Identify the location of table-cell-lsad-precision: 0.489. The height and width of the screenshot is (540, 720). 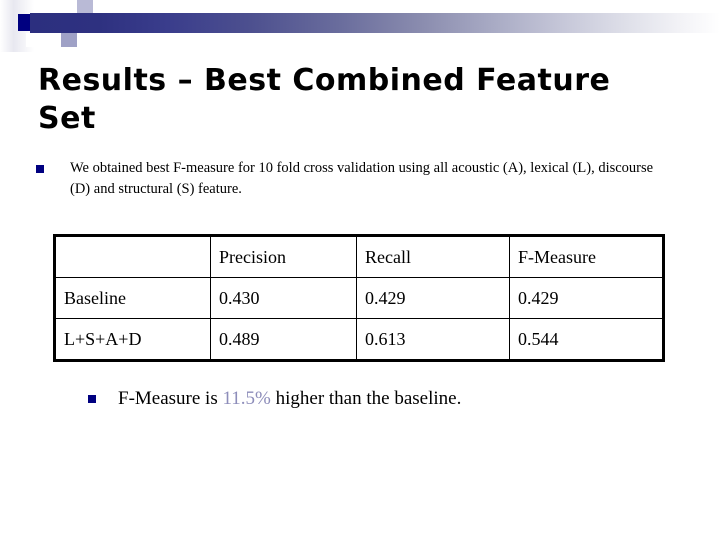
(283, 339).